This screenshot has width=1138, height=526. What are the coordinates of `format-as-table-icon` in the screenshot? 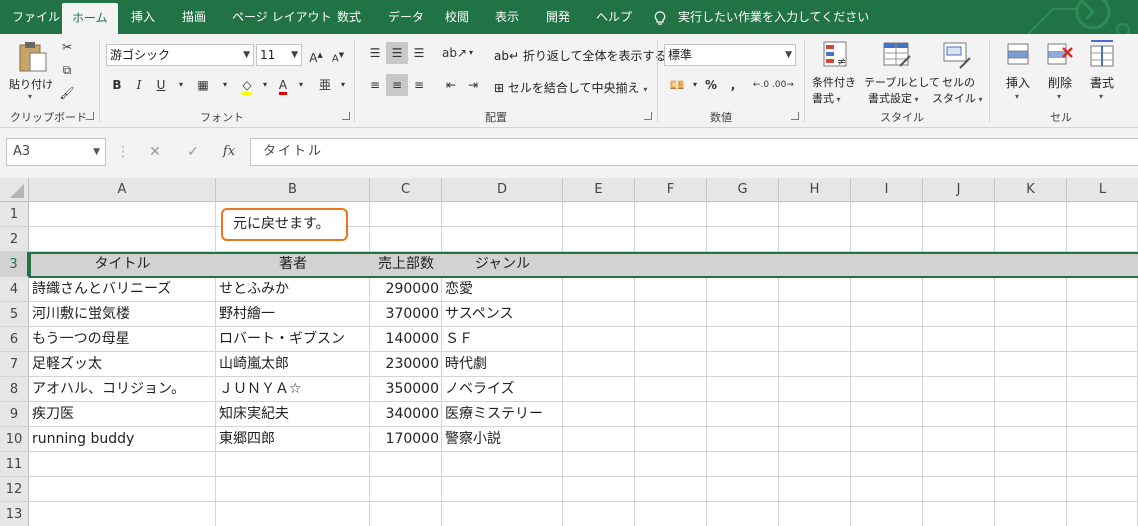 It's located at (897, 55).